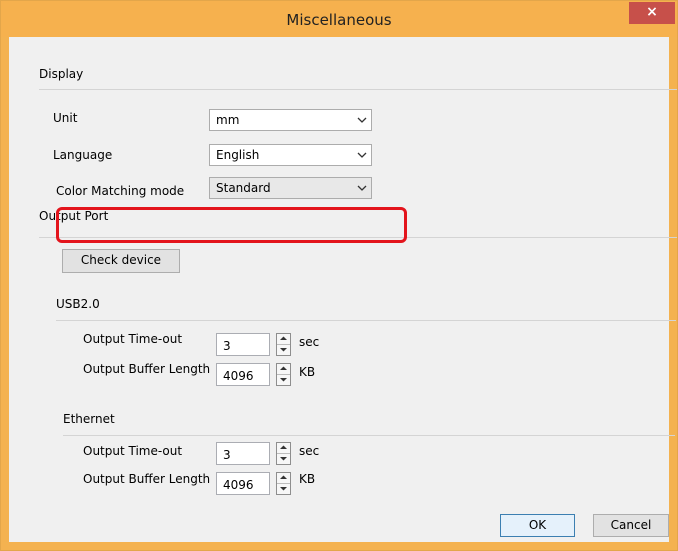  I want to click on usb-buffer-unit: KB, so click(307, 372).